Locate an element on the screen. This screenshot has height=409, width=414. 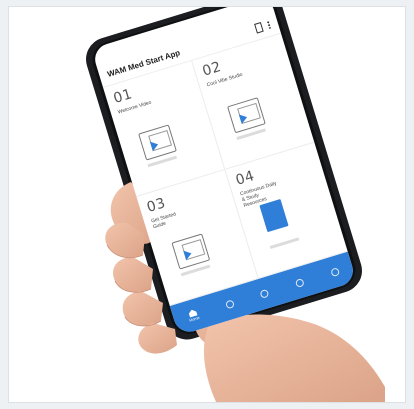
header-actions is located at coordinates (263, 27).